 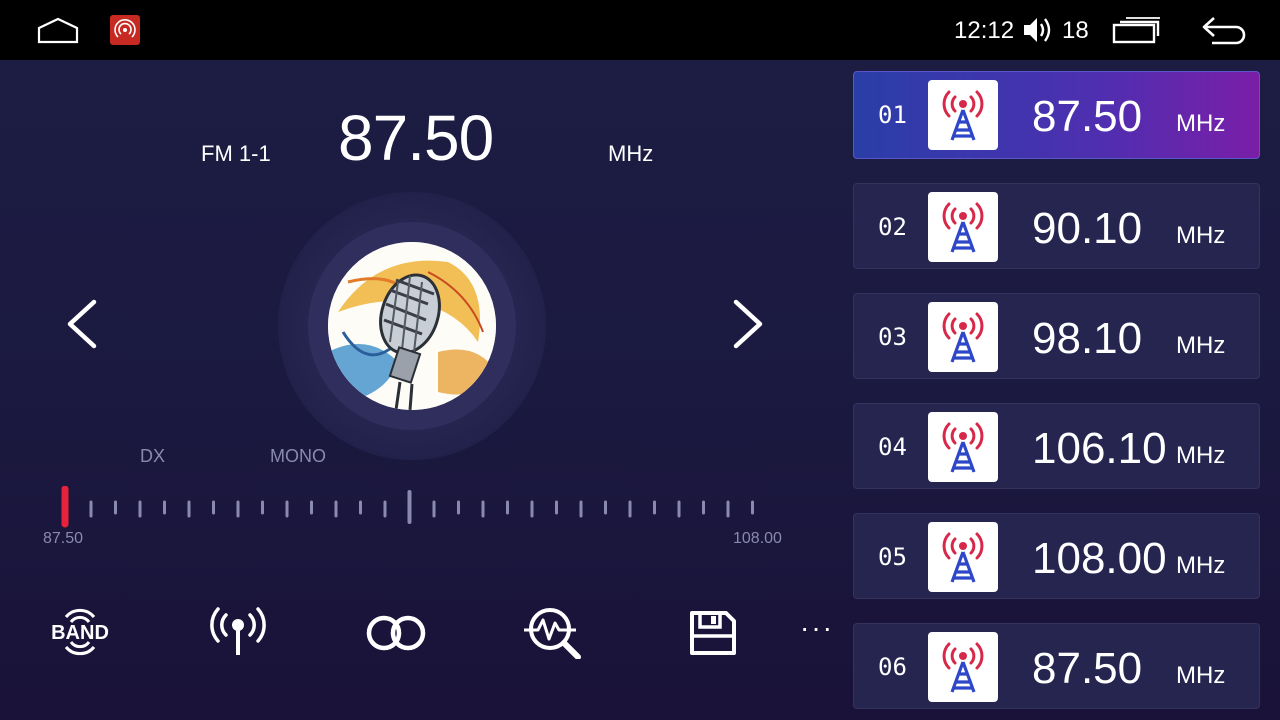 I want to click on volume-icon, so click(x=1039, y=30).